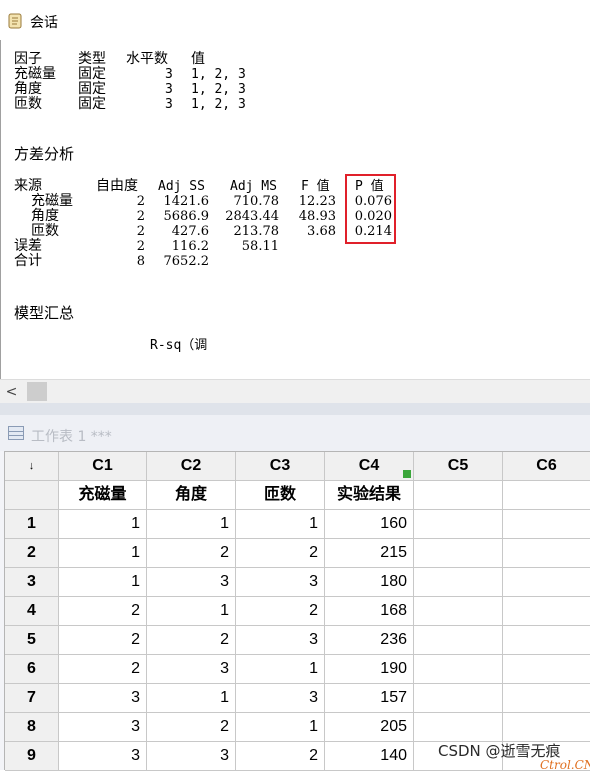 The width and height of the screenshot is (590, 772). Describe the element at coordinates (369, 756) in the screenshot. I see `table-cell: 140` at that location.